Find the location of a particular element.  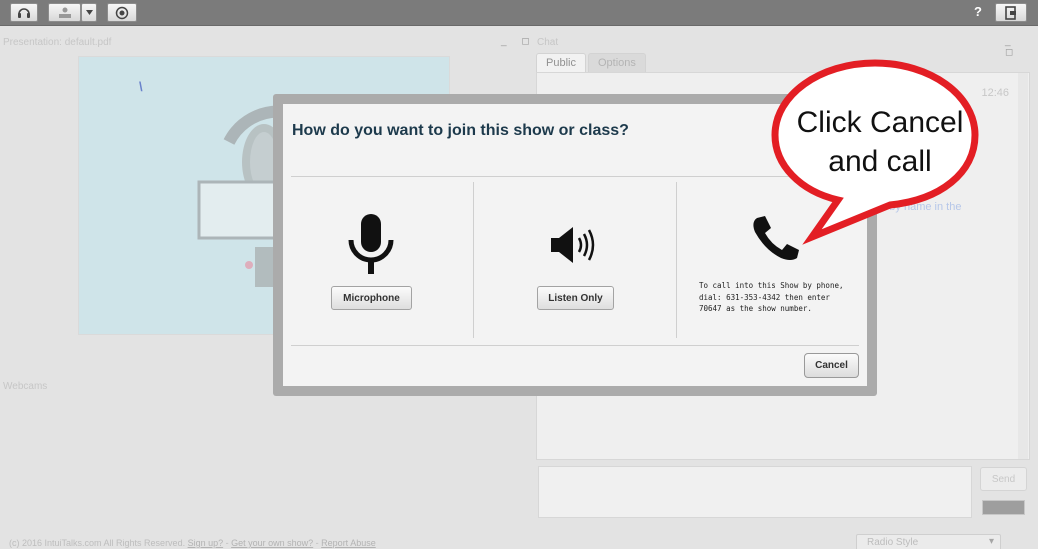

speaker-icon is located at coordinates (573, 245).